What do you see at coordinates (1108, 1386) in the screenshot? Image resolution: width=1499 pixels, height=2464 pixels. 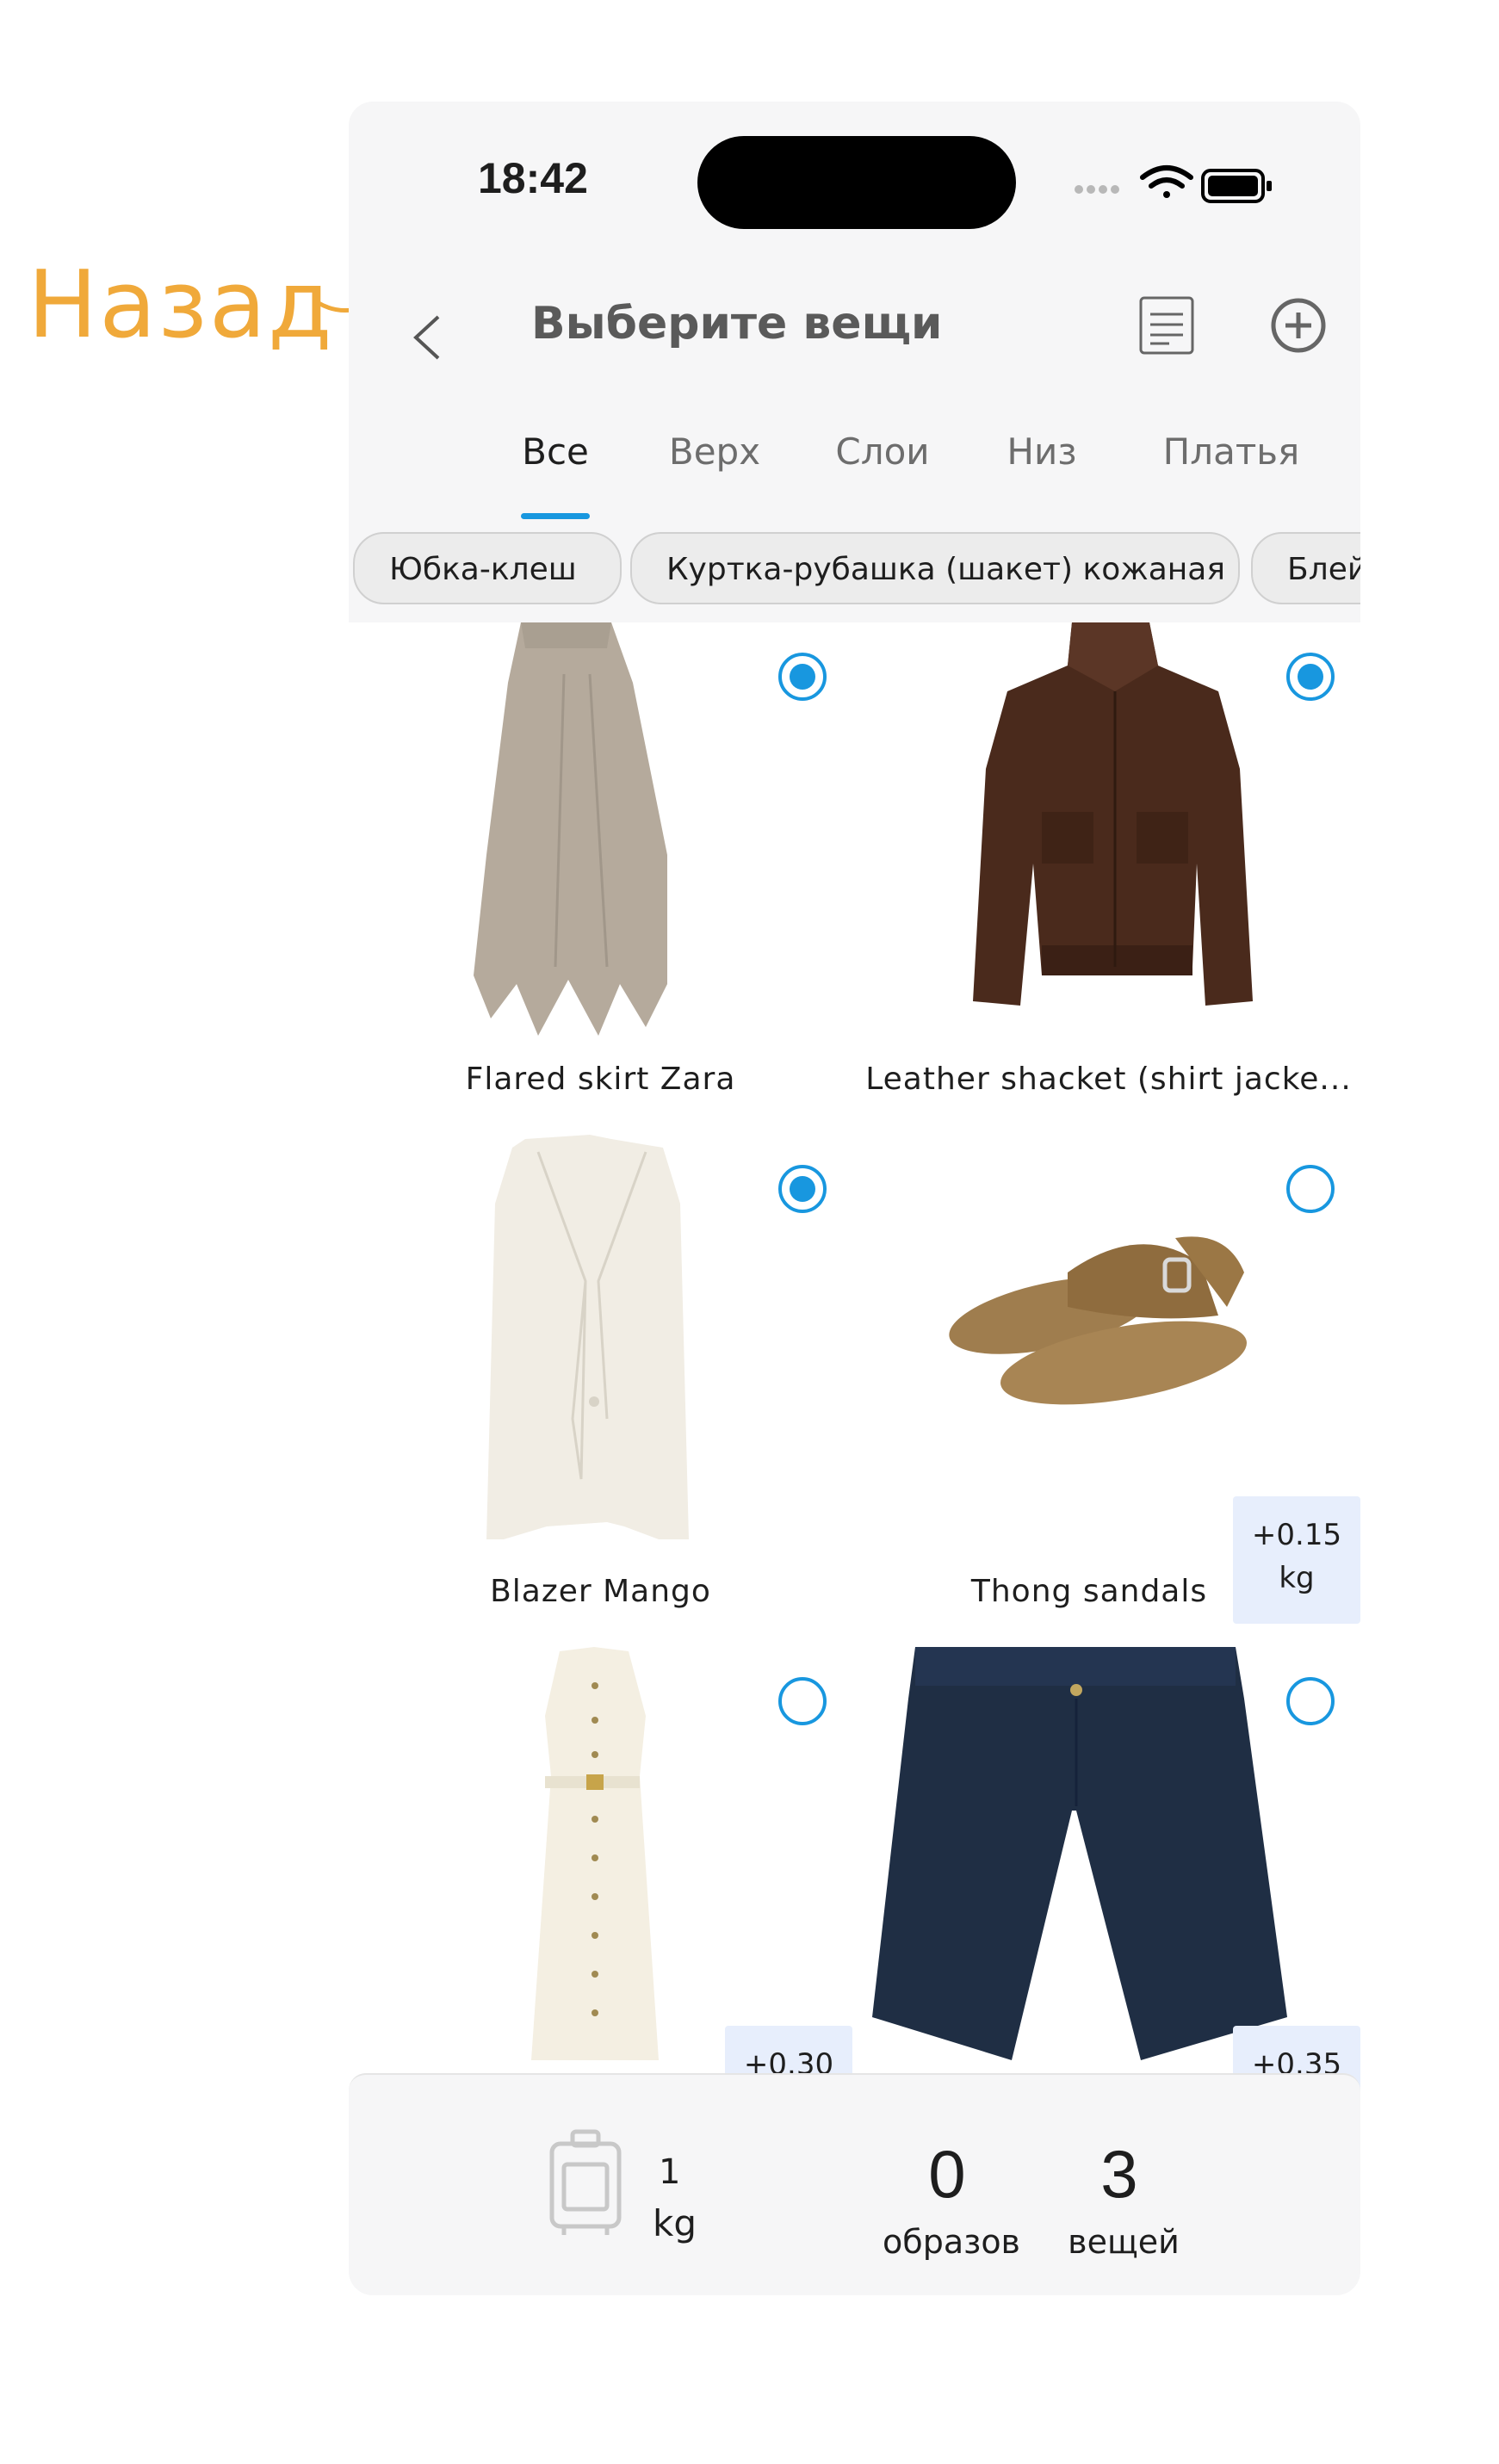 I see `item-card: Thong sandals +0.15 kg` at bounding box center [1108, 1386].